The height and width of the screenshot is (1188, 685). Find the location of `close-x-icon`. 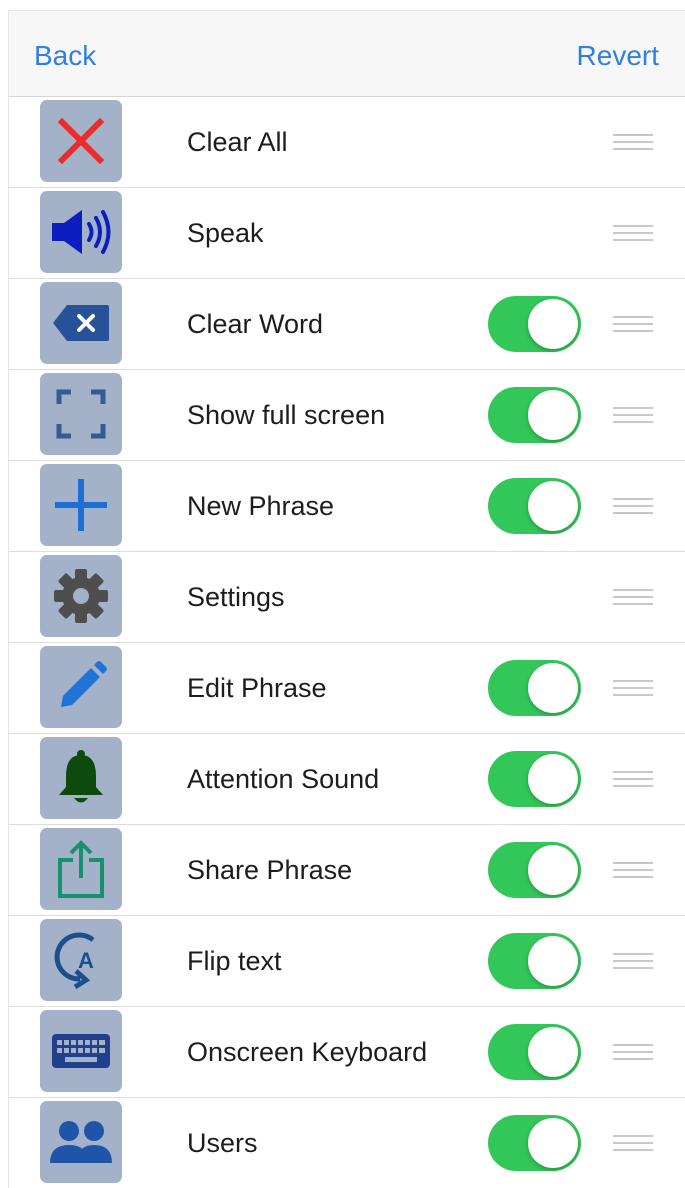

close-x-icon is located at coordinates (81, 141).